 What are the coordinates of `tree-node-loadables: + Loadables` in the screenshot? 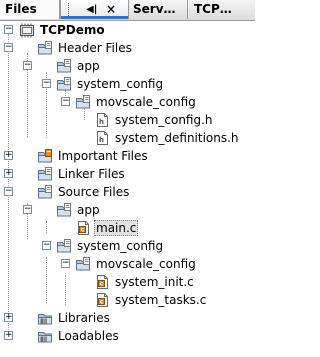 It's located at (62, 336).